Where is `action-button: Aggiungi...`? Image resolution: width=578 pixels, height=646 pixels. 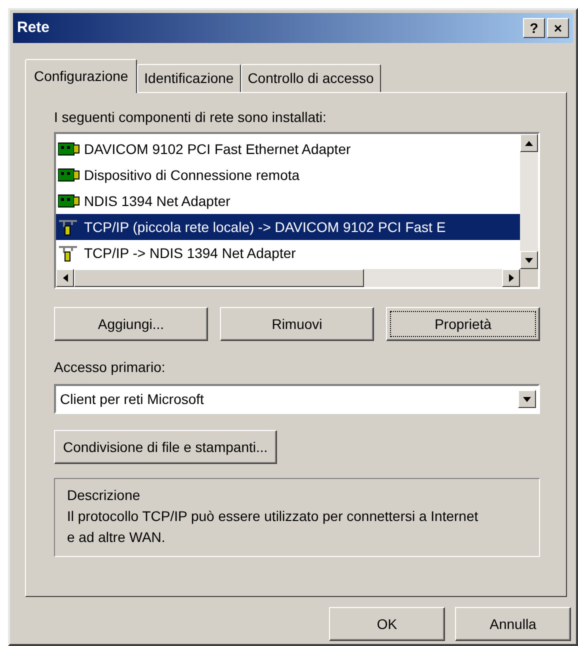 action-button: Aggiungi... is located at coordinates (131, 324).